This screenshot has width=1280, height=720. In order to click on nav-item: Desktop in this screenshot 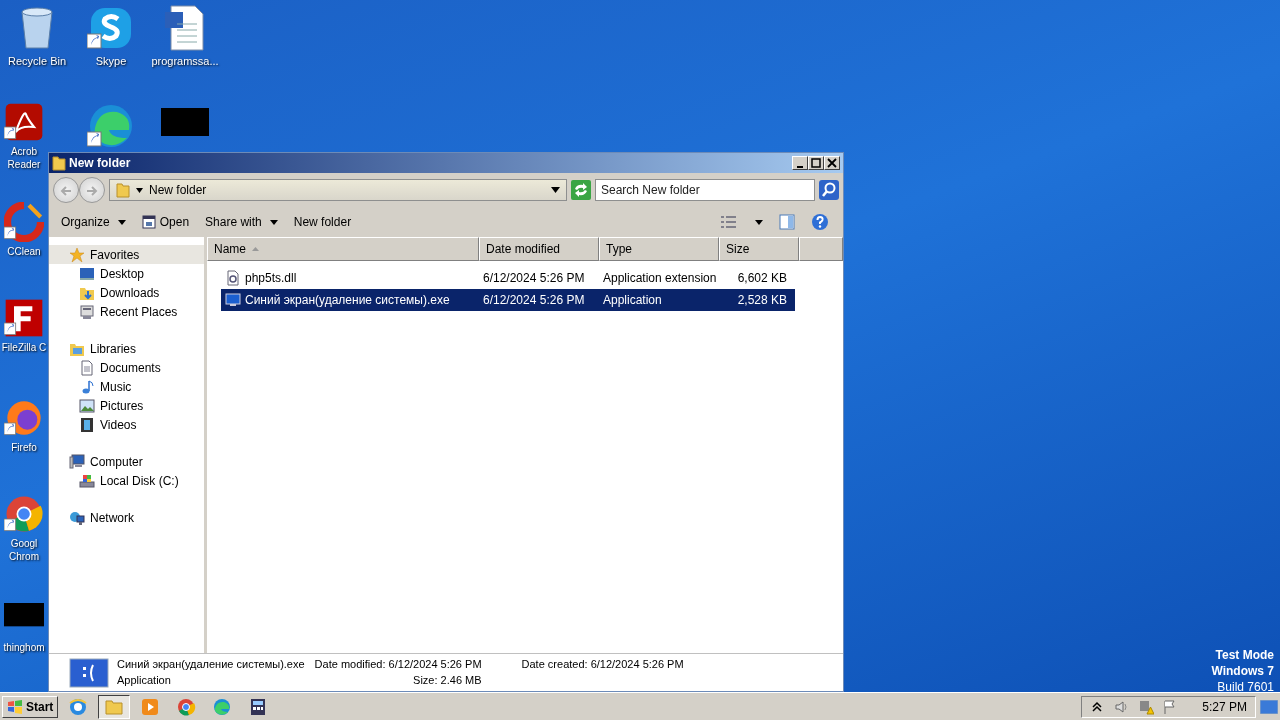, I will do `click(126, 273)`.